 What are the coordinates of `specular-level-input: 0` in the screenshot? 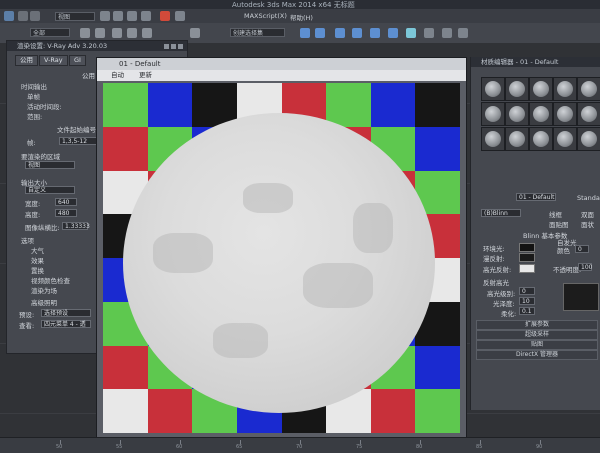 It's located at (527, 291).